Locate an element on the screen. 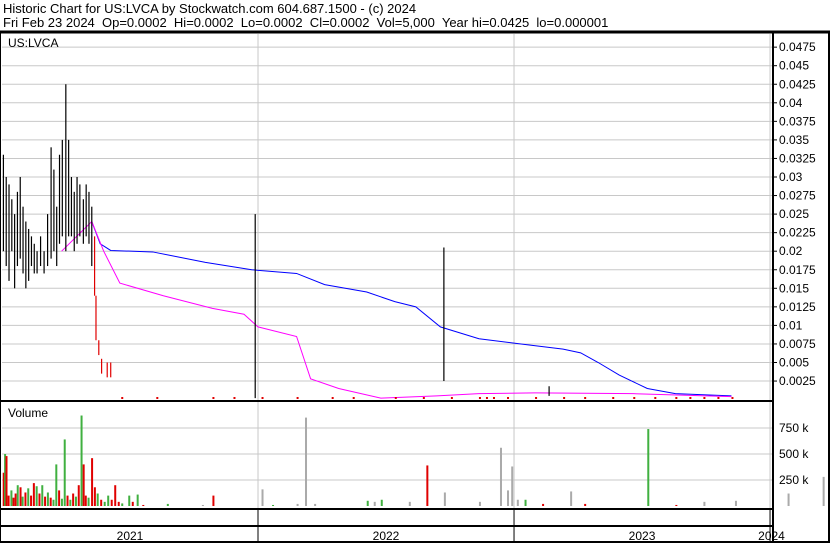 This screenshot has width=830, height=543. volume-tick-label: 750 k is located at coordinates (794, 428).